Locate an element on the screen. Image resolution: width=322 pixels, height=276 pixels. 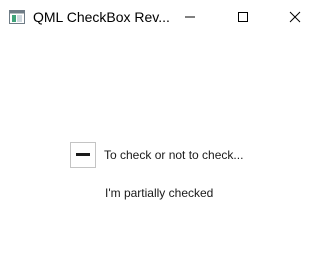
close-button is located at coordinates (295, 17).